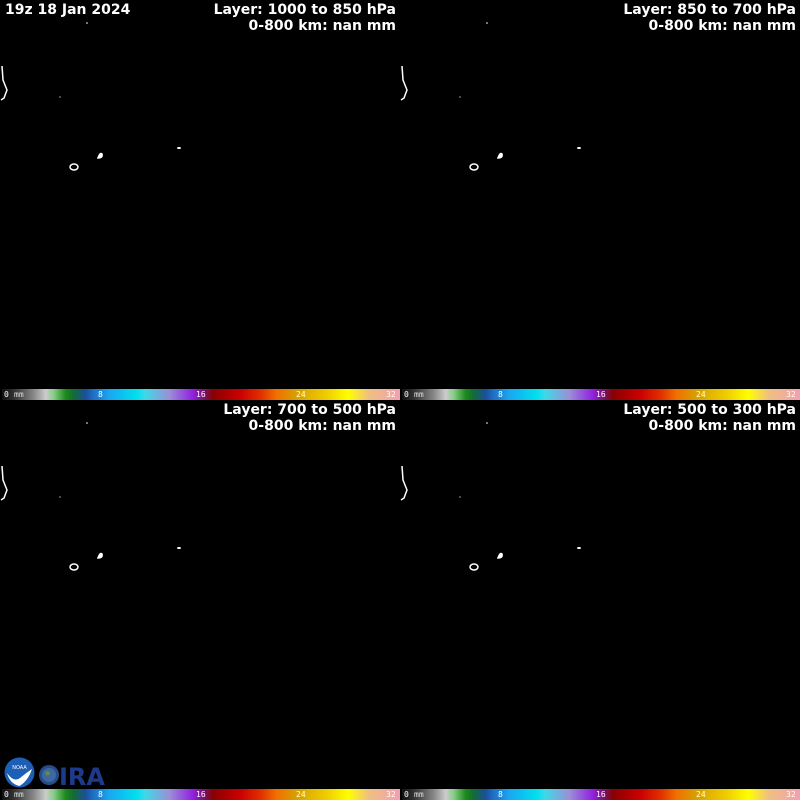 The height and width of the screenshot is (800, 800). I want to click on svg-text: IRA, so click(82, 775).